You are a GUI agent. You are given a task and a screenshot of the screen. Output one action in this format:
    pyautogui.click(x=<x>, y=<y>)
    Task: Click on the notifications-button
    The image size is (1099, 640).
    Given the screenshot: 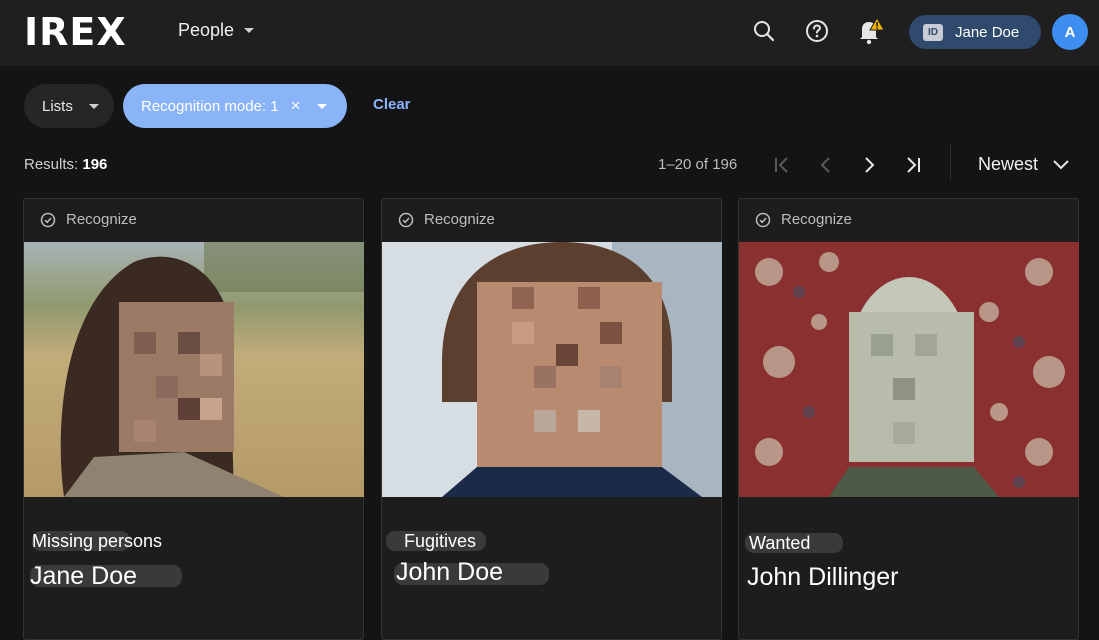 What is the action you would take?
    pyautogui.click(x=872, y=31)
    